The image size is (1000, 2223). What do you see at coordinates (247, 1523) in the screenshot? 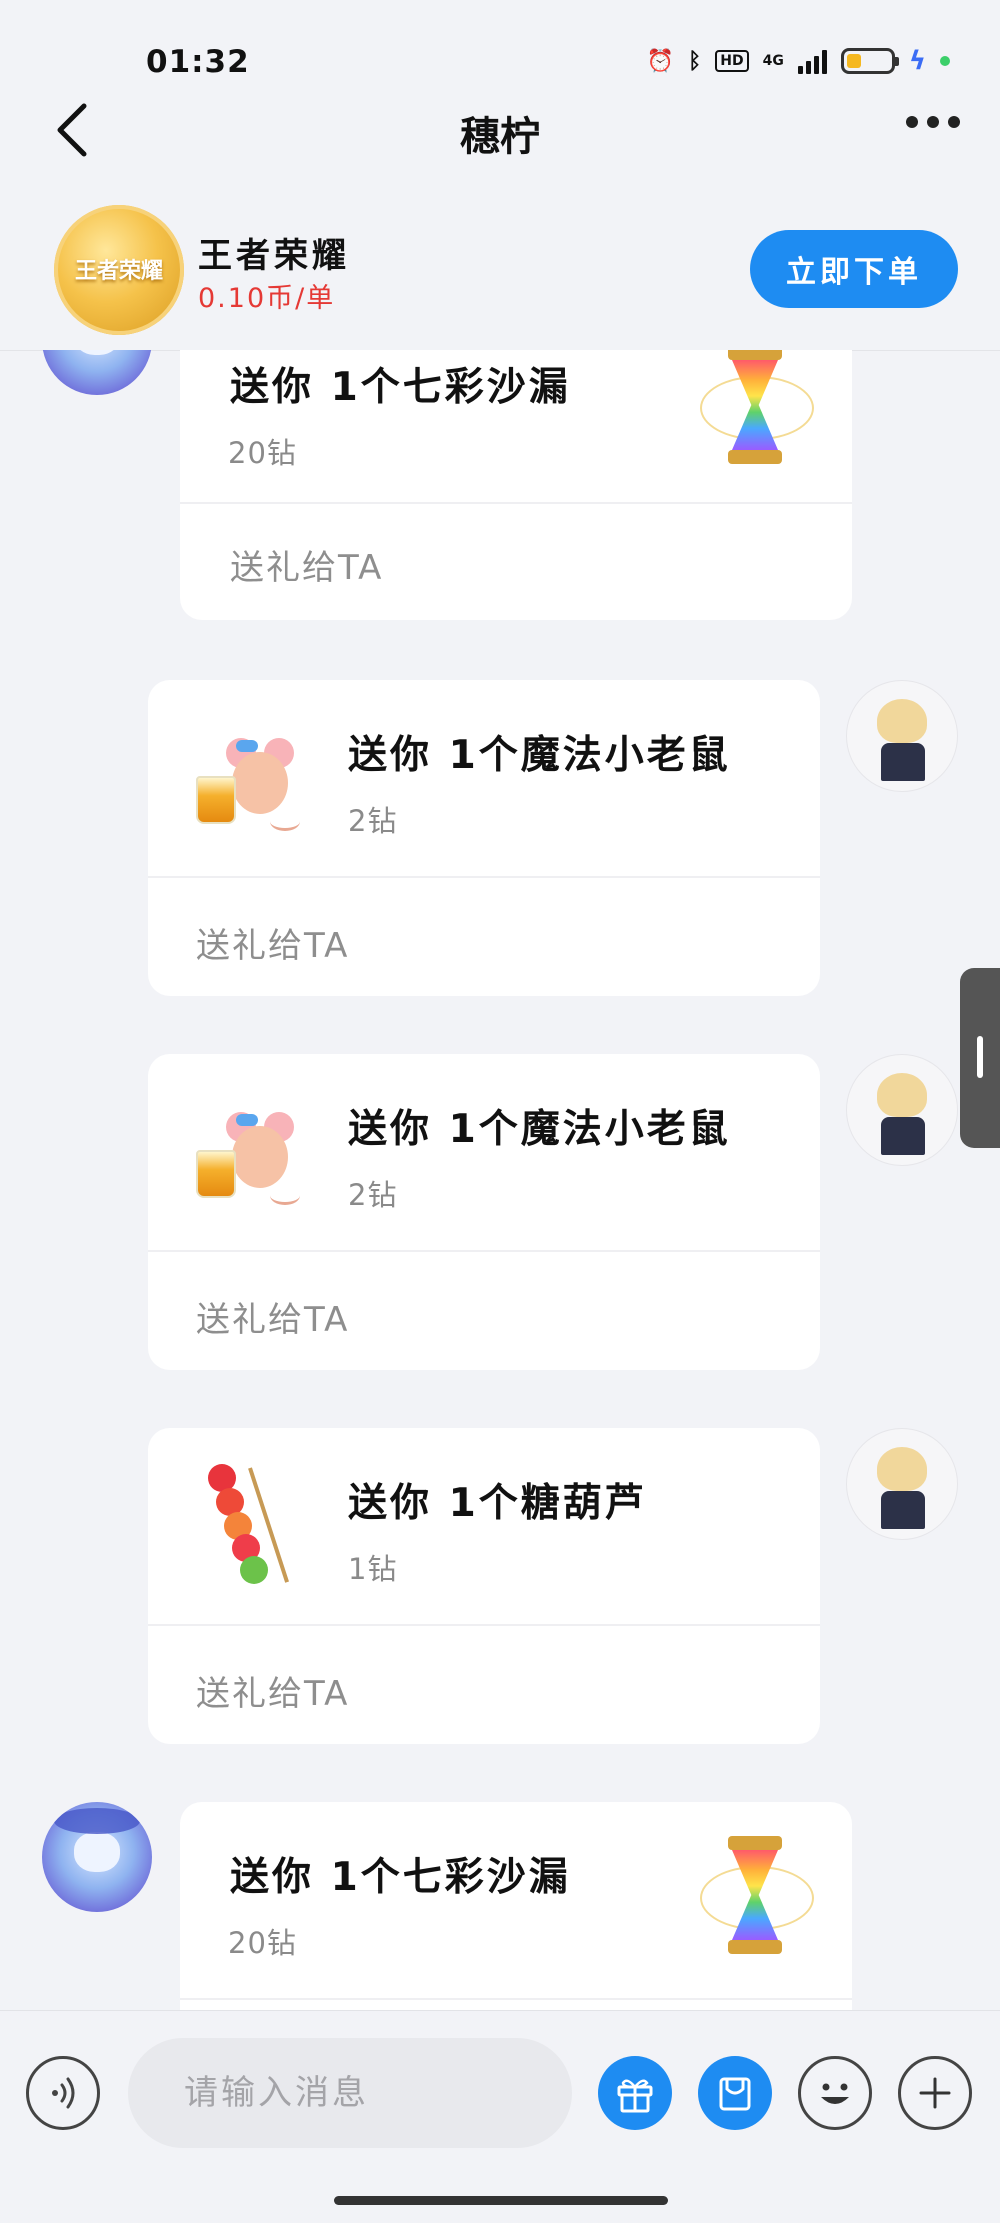
I see `candied-haws-icon` at bounding box center [247, 1523].